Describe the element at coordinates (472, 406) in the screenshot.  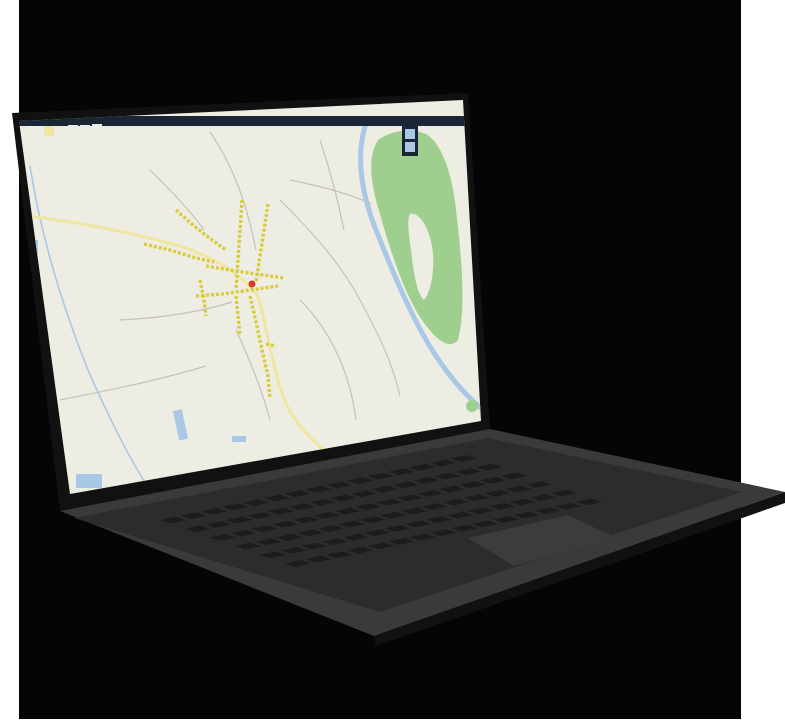
I see `location-button` at that location.